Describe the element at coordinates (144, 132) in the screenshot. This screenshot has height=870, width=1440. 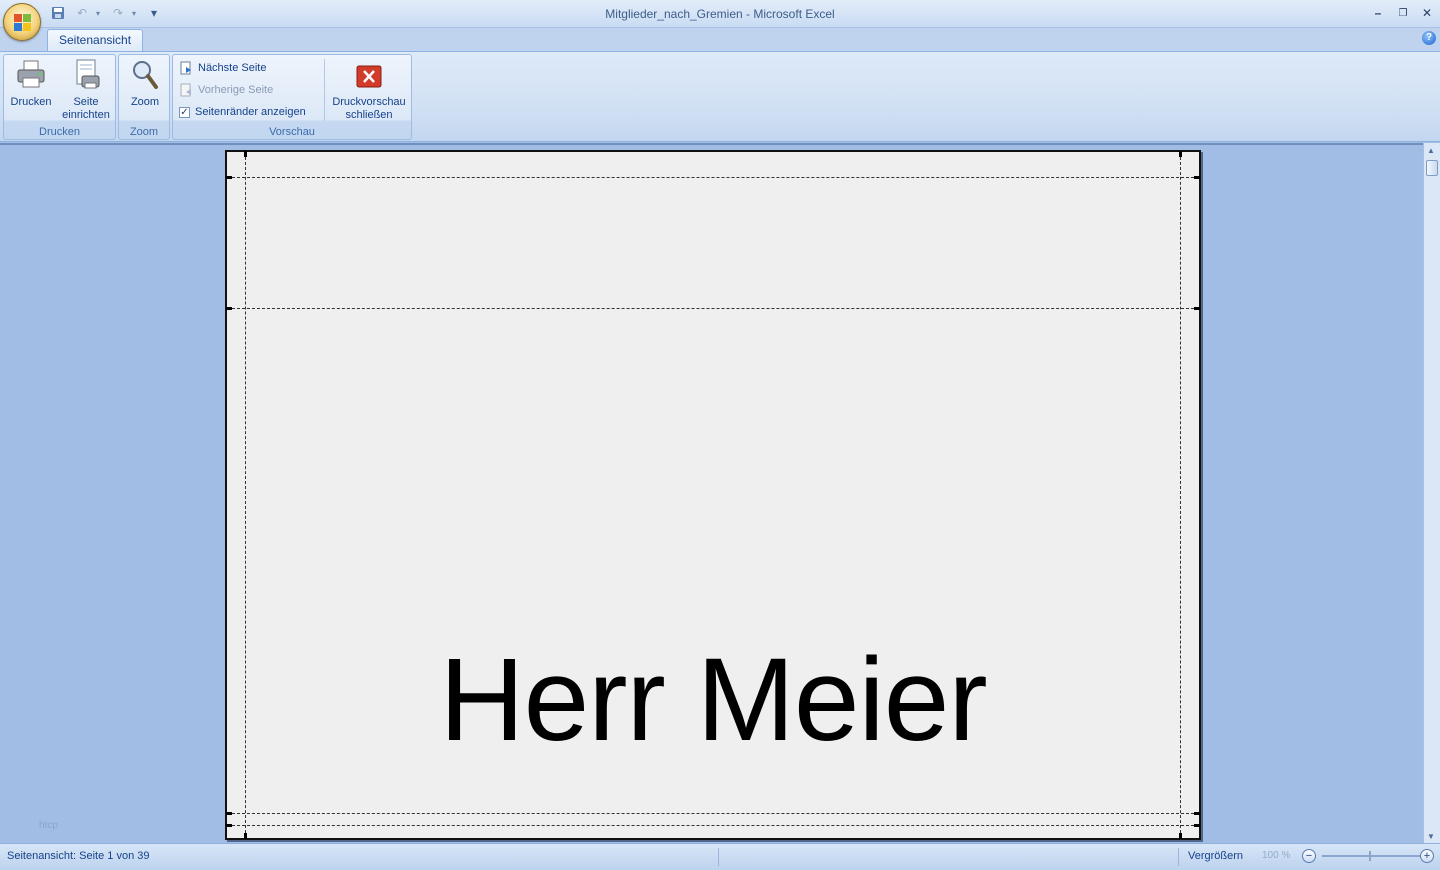
I see `group-label-zoom: Zoom` at that location.